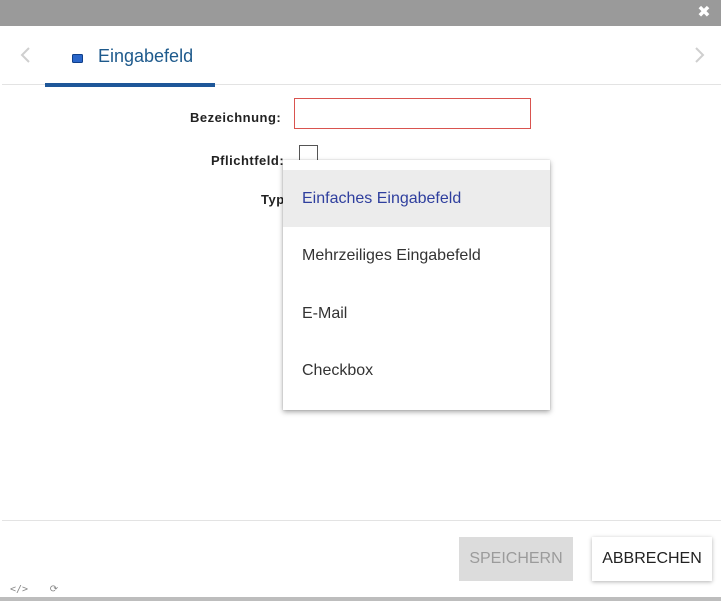 This screenshot has height=601, width=721. Describe the element at coordinates (516, 559) in the screenshot. I see `save-button: SPEICHERN` at that location.